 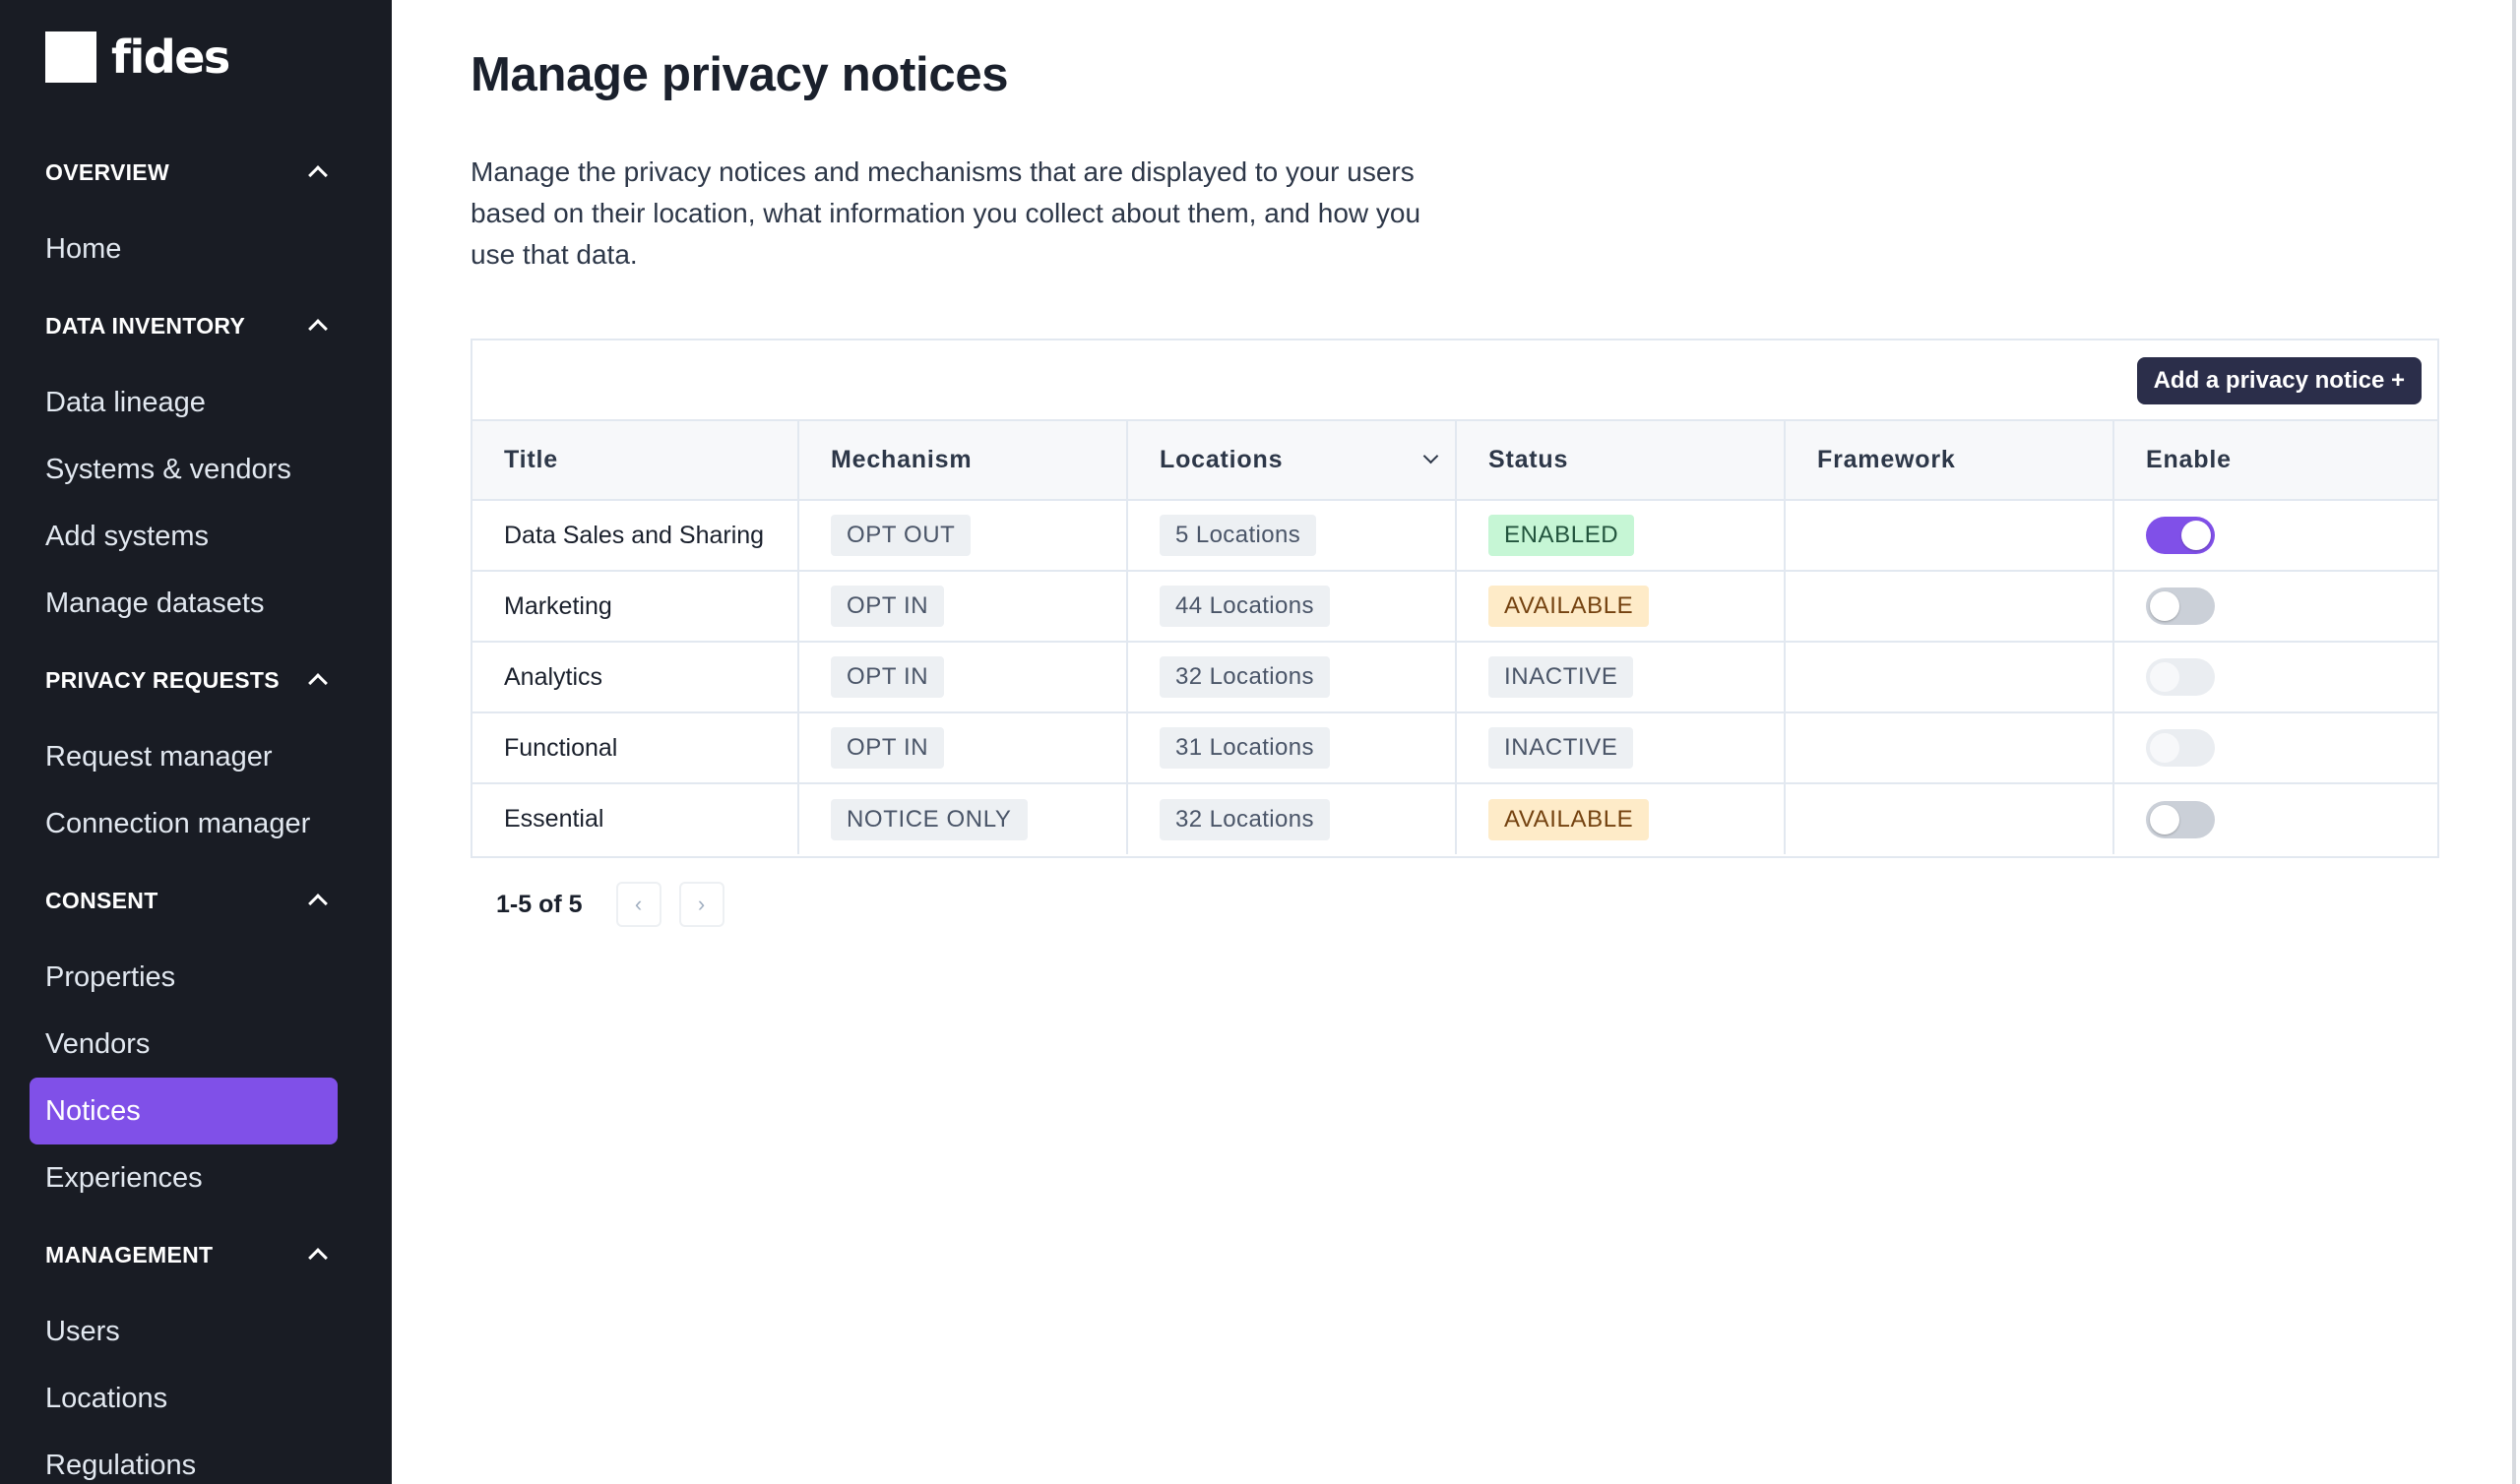 What do you see at coordinates (145, 326) in the screenshot?
I see `nav-group-title: DATA INVENTORY` at bounding box center [145, 326].